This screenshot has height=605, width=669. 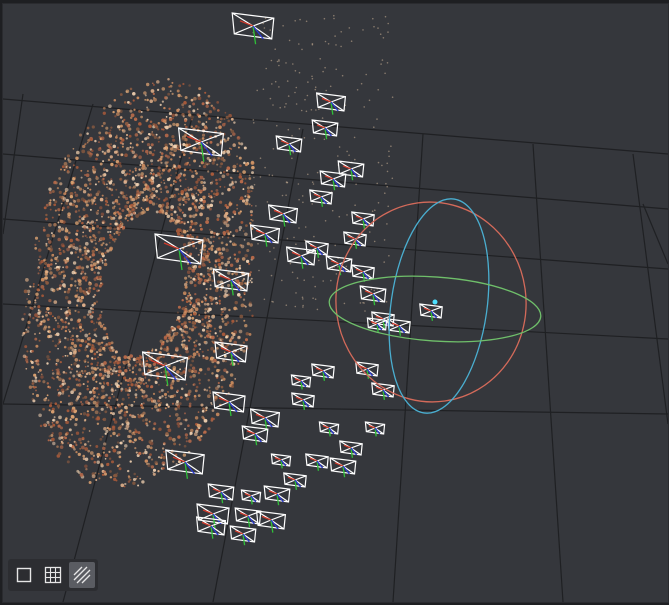 I want to click on wireframe-view-button, so click(x=82, y=575).